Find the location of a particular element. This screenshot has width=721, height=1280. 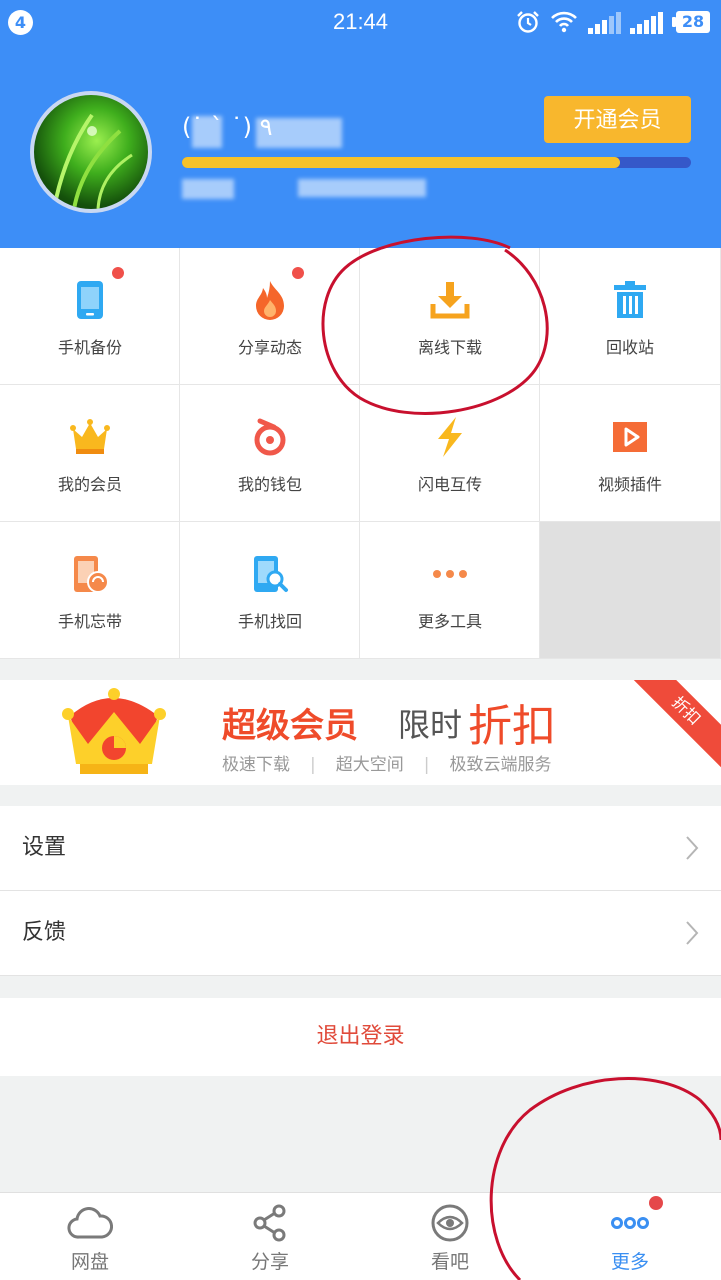

wallet-icon is located at coordinates (270, 437).